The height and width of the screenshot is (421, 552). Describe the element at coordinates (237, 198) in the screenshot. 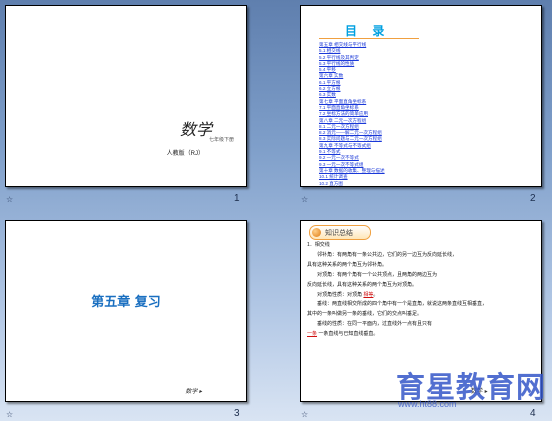

I see `slide-number: 1` at that location.